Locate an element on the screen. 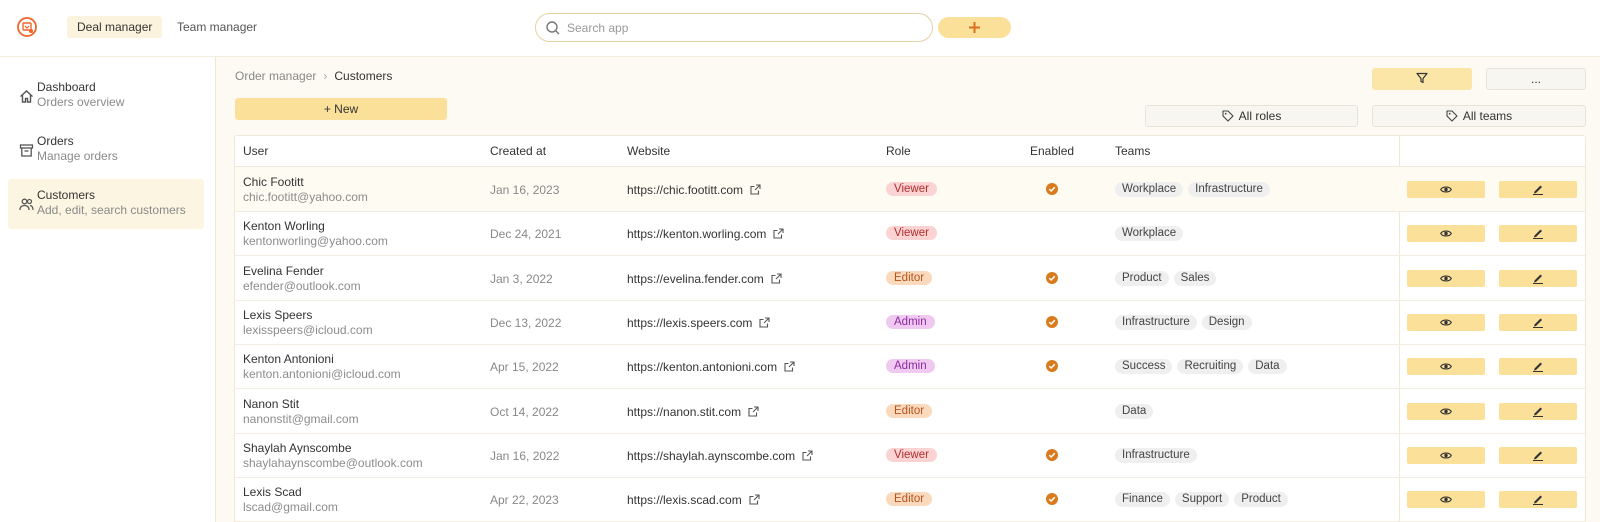 This screenshot has width=1600, height=522. user-name: Kenton Antonioni is located at coordinates (288, 359).